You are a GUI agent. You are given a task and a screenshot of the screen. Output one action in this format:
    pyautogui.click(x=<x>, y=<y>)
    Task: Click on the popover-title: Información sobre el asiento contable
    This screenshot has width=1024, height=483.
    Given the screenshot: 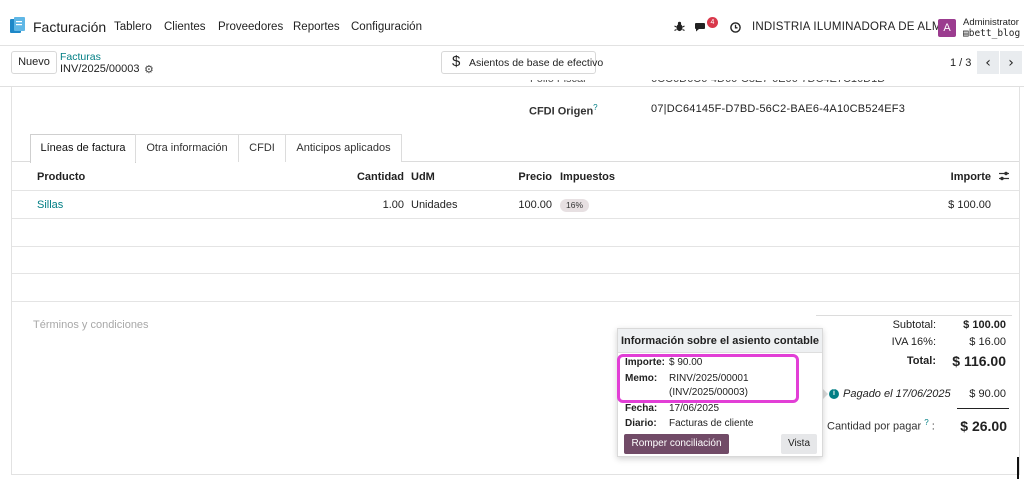 What is the action you would take?
    pyautogui.click(x=720, y=341)
    